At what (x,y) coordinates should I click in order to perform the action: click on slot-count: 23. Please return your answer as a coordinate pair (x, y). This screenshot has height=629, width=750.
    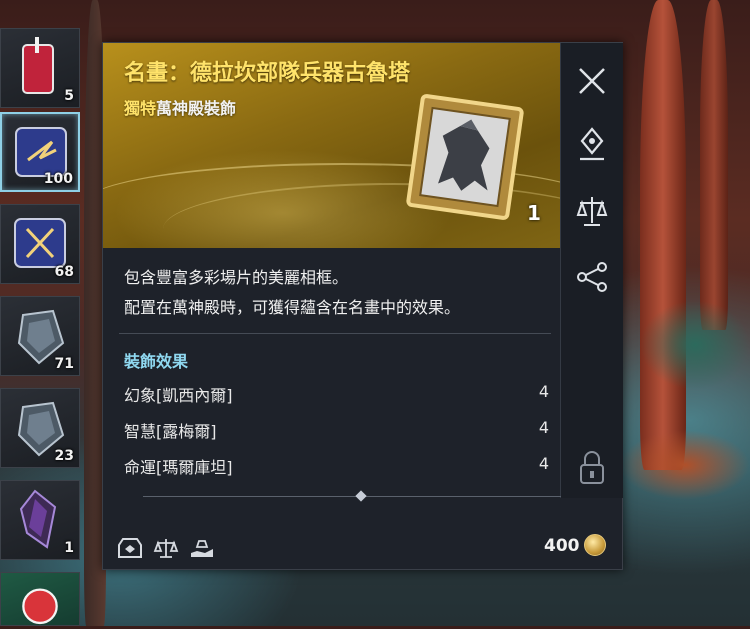
    Looking at the image, I should click on (64, 456).